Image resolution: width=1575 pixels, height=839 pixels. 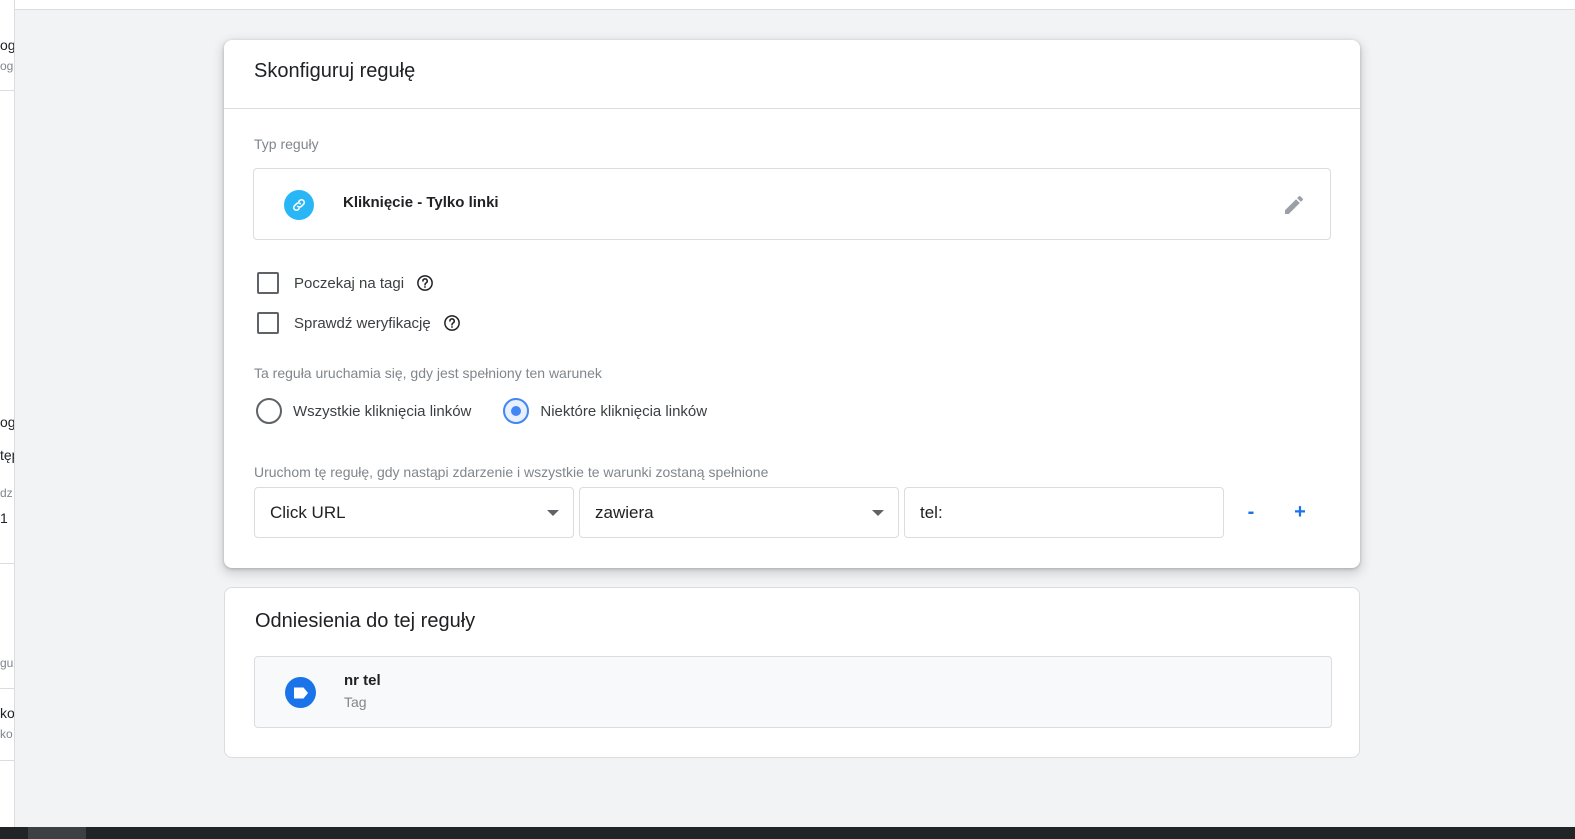 I want to click on radio-button, so click(x=269, y=411).